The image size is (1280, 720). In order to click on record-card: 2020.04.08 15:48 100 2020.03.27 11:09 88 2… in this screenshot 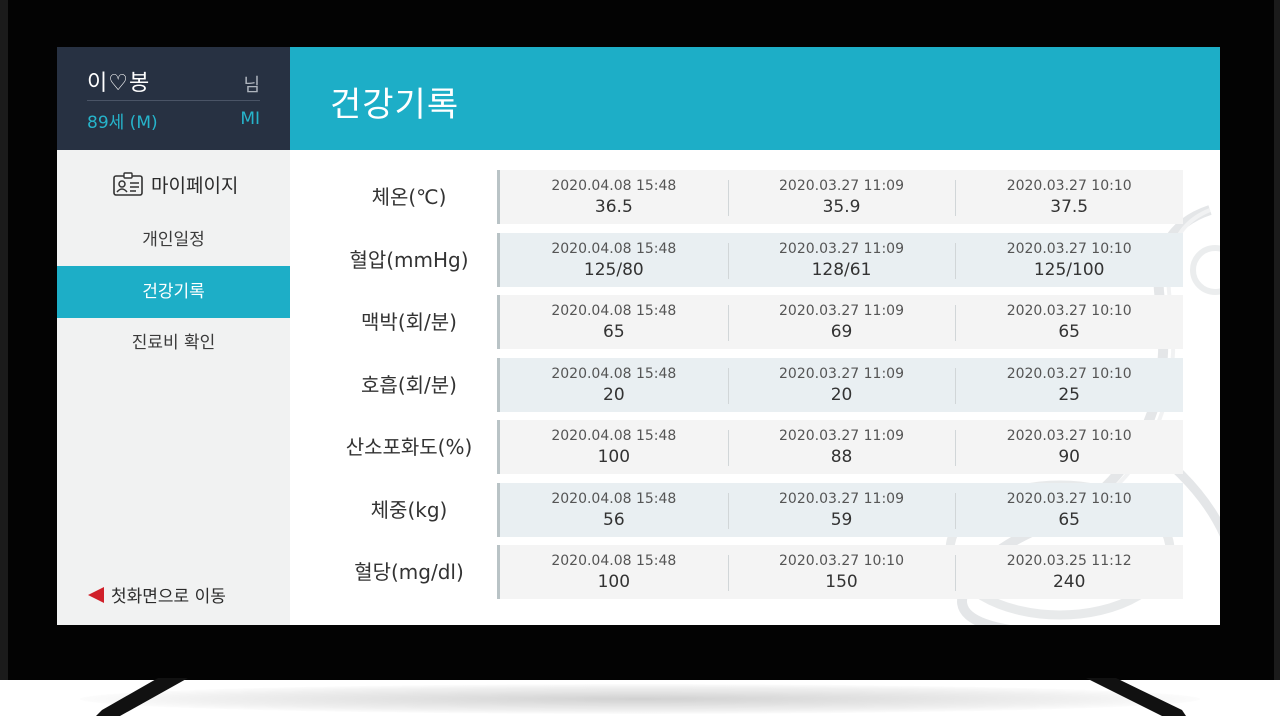, I will do `click(840, 447)`.